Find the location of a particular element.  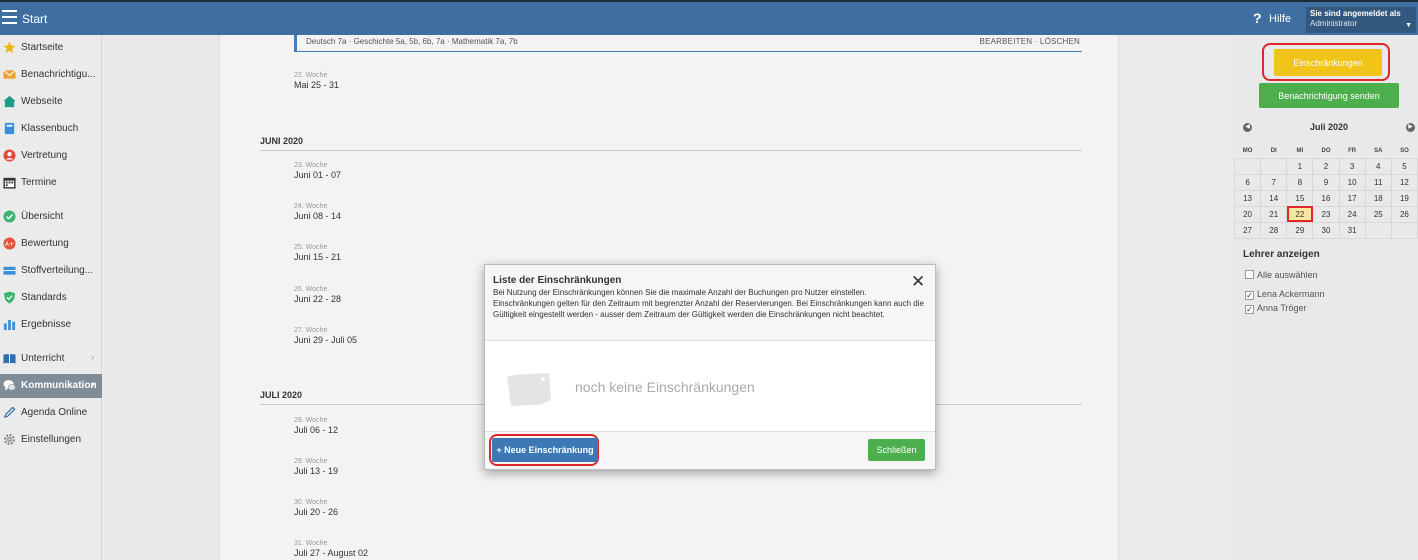

calendar-week-row: 20 21 22 23 24 25 26 is located at coordinates (1325, 214).